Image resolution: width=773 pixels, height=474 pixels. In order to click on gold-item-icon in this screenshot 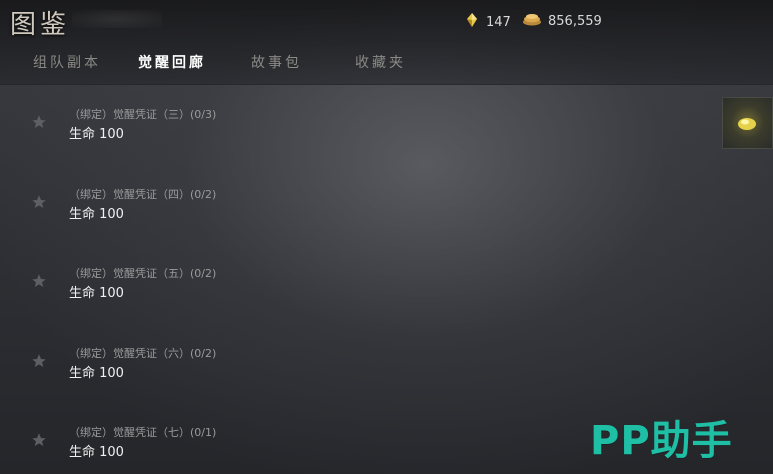, I will do `click(747, 135)`.